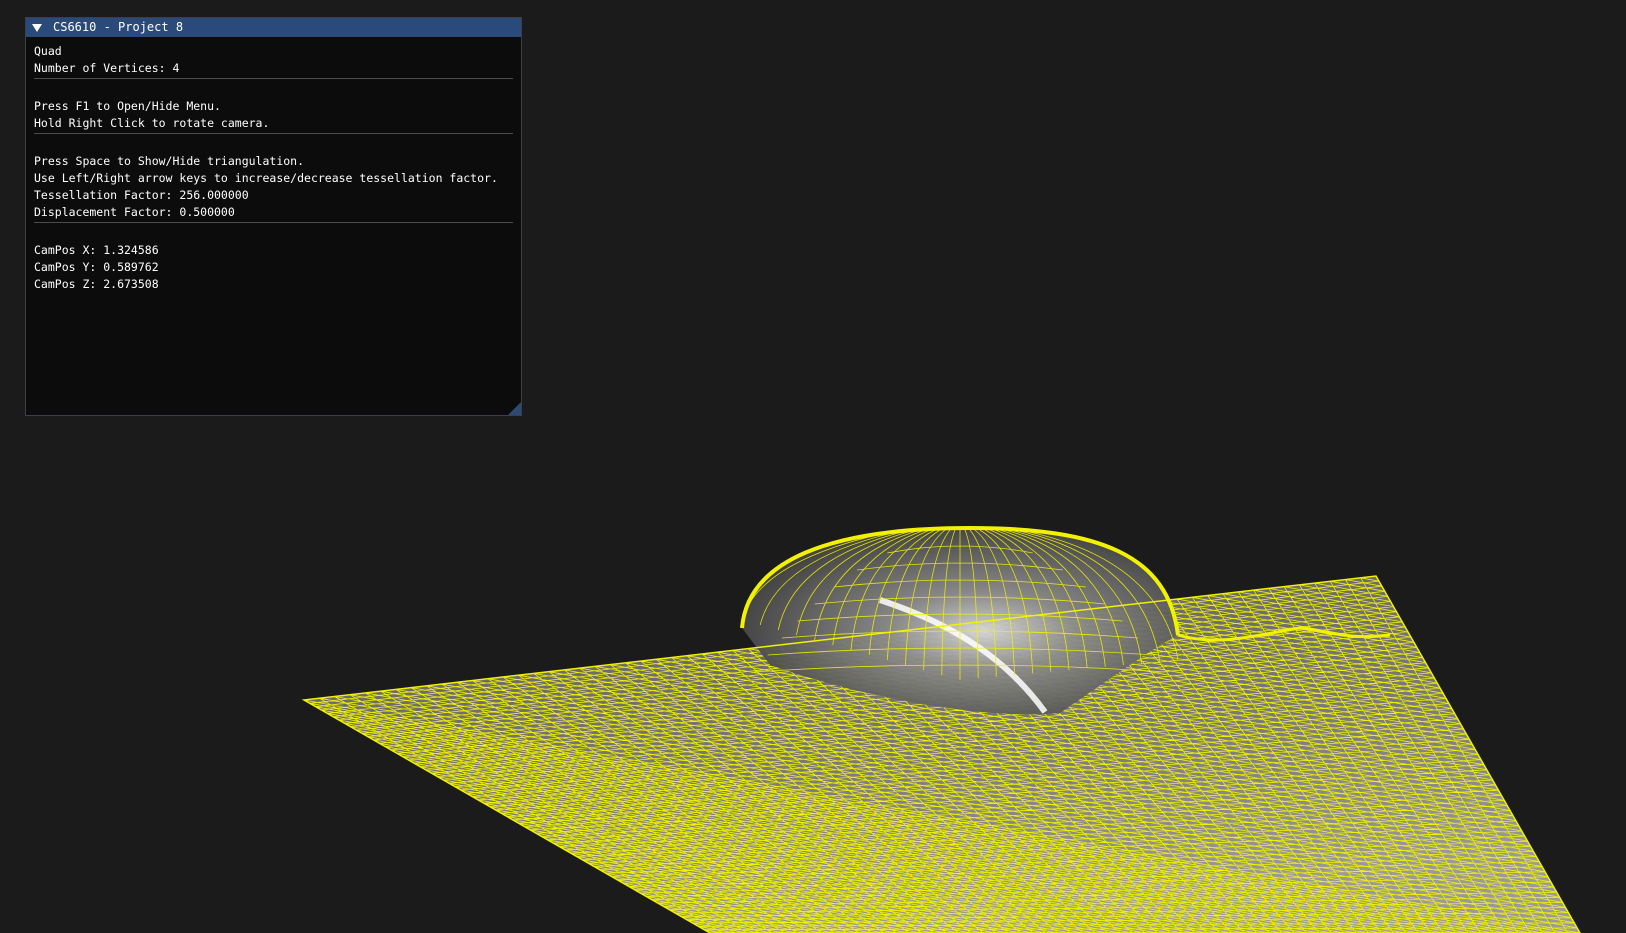 The width and height of the screenshot is (1626, 933). What do you see at coordinates (37, 28) in the screenshot?
I see `collapse-arrow-icon` at bounding box center [37, 28].